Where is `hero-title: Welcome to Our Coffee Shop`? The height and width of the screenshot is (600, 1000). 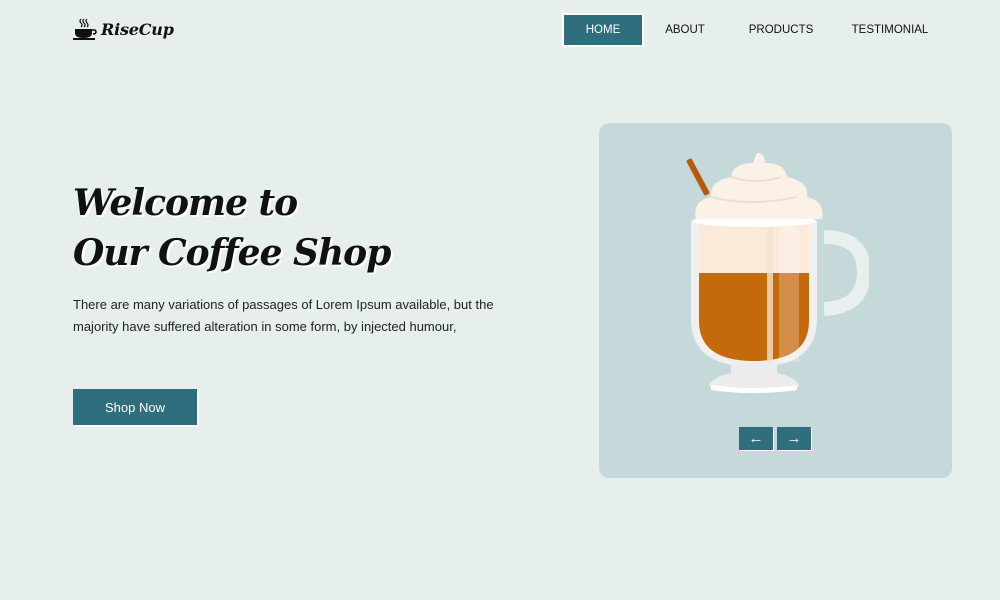
hero-title: Welcome to Our Coffee Shop is located at coordinates (293, 228).